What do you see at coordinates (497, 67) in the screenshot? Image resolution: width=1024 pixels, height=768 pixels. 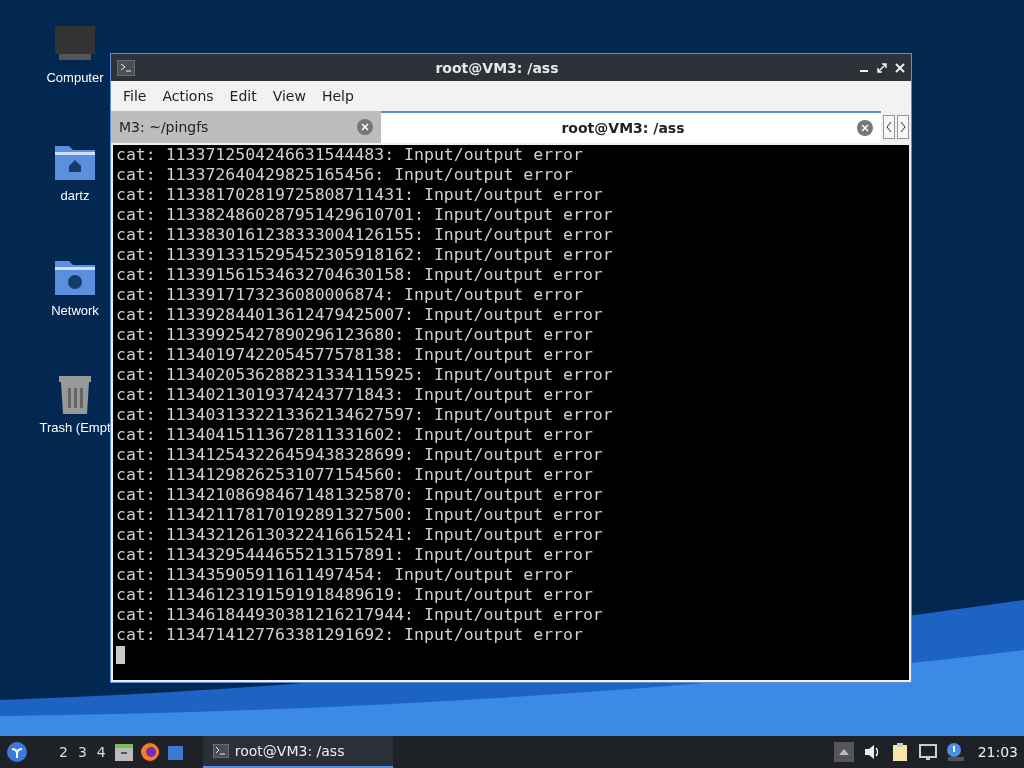 I see `window-title: root@VM3: /ass` at bounding box center [497, 67].